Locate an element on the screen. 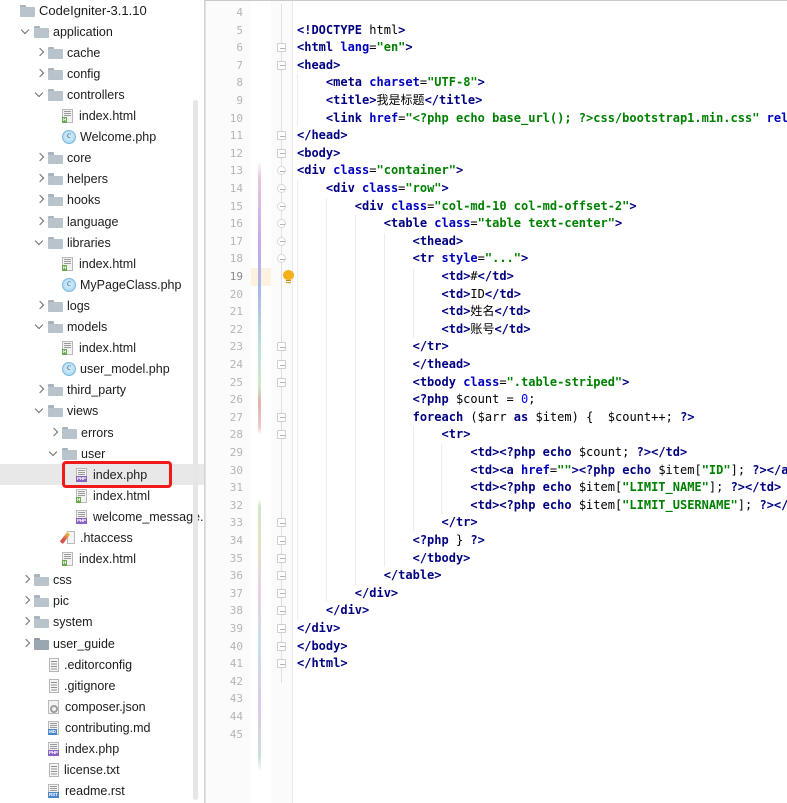 This screenshot has height=803, width=787. code-line: <tbody class=".table-striped"> is located at coordinates (463, 383).